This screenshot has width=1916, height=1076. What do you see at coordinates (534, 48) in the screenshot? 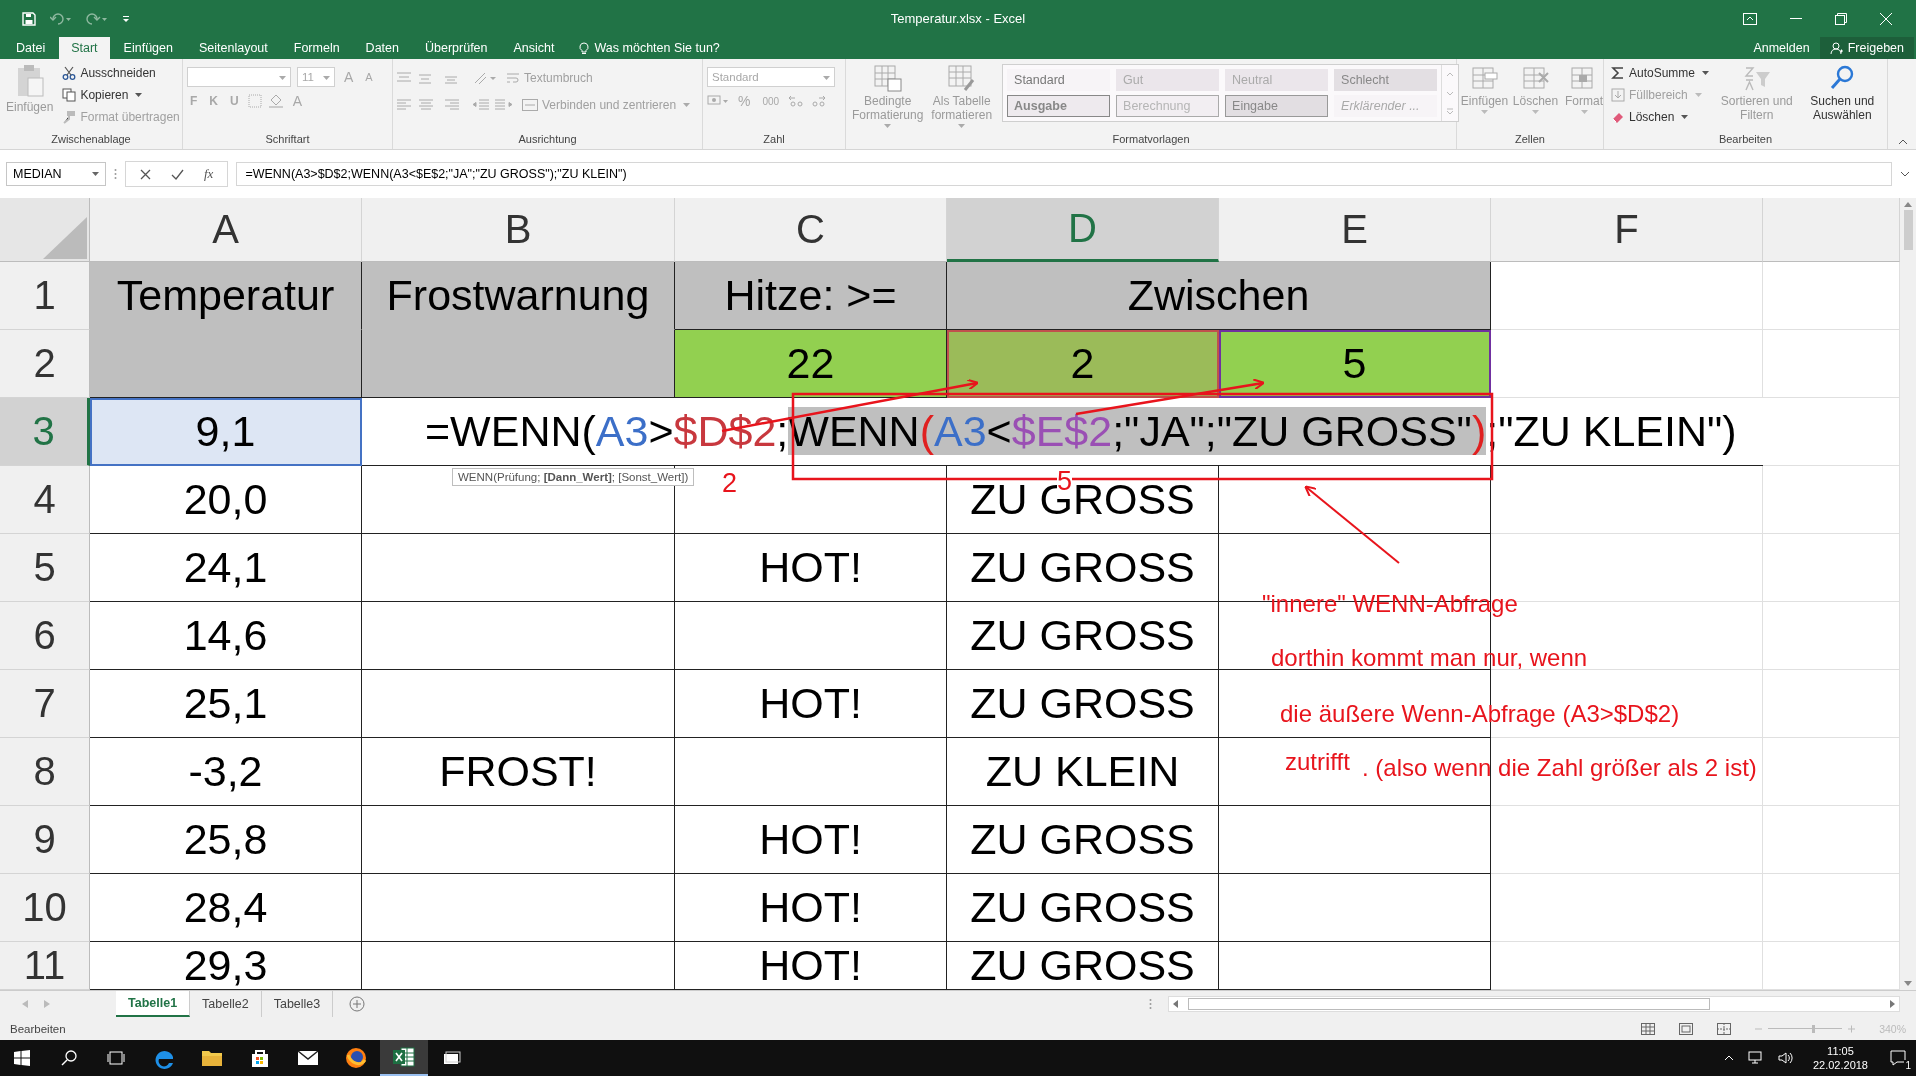
I see `ribbon-tab: Ansicht` at bounding box center [534, 48].